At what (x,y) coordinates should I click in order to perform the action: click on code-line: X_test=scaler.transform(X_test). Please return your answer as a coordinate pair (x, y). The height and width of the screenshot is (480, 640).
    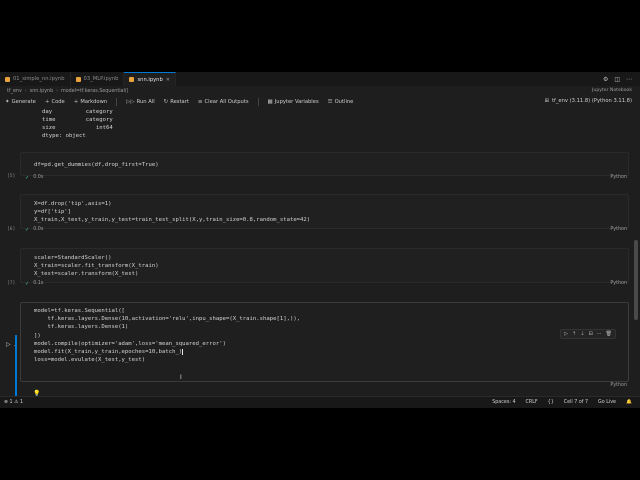
    Looking at the image, I should click on (324, 274).